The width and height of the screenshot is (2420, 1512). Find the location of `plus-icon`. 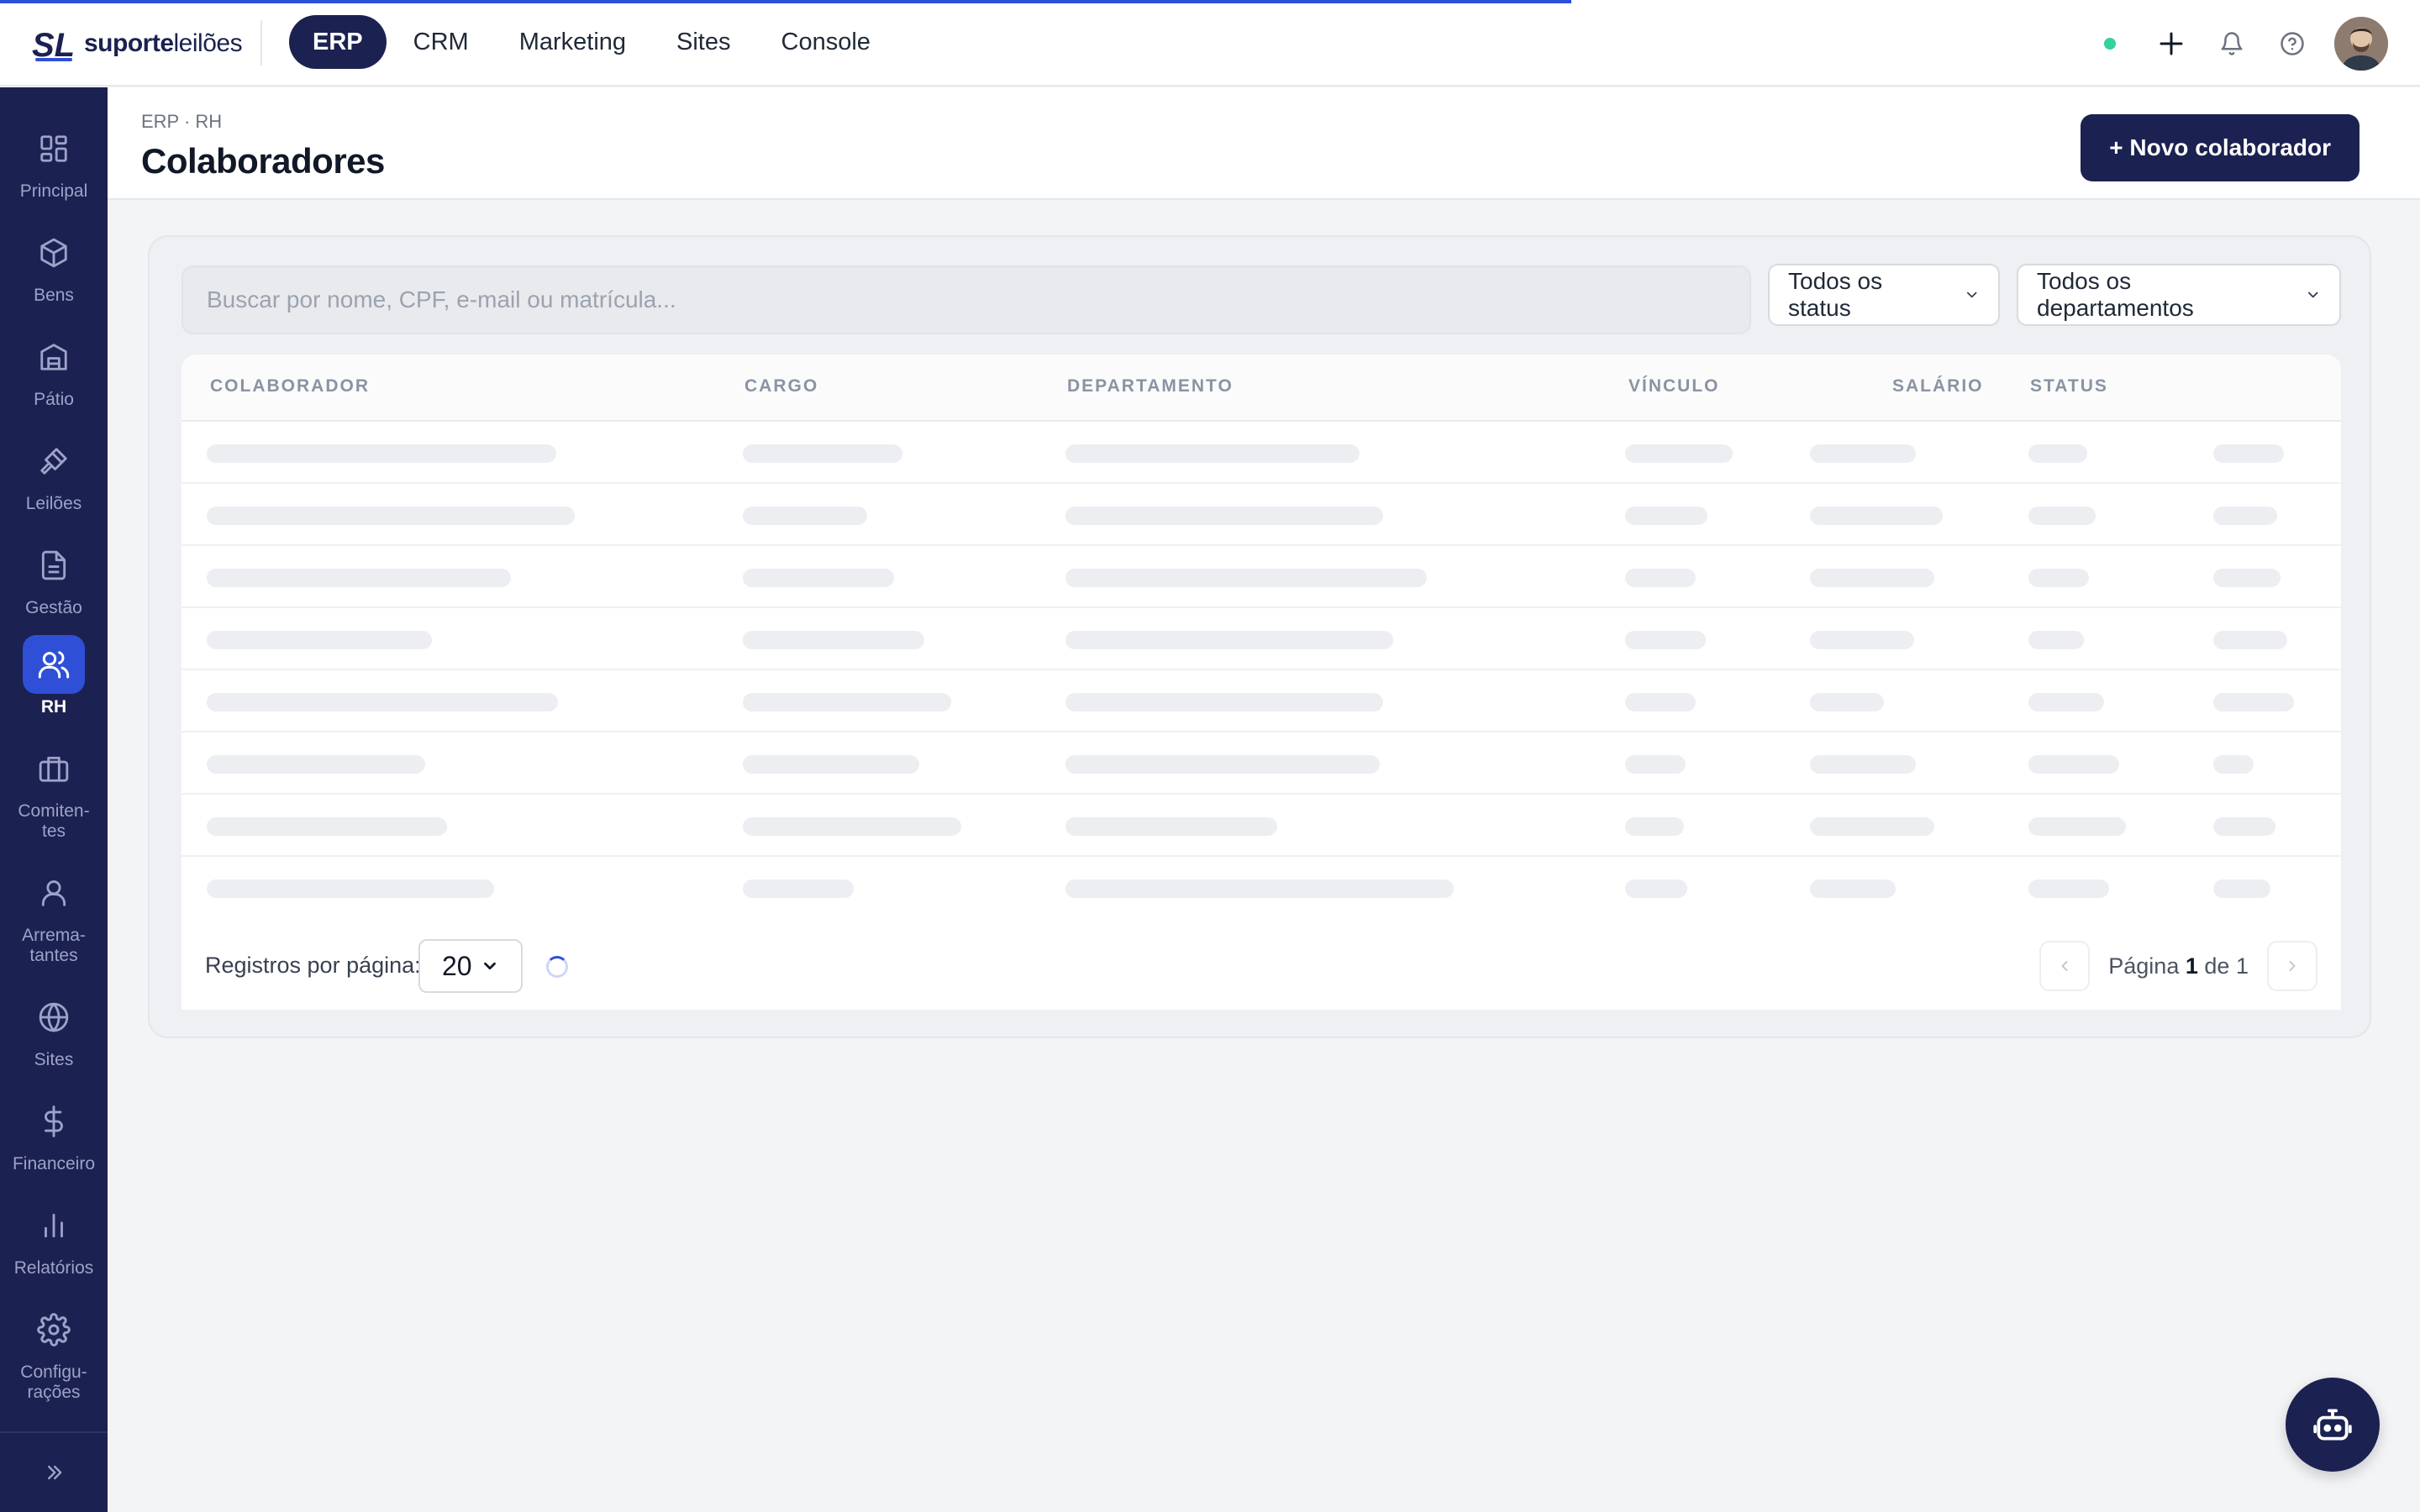

plus-icon is located at coordinates (2171, 43).